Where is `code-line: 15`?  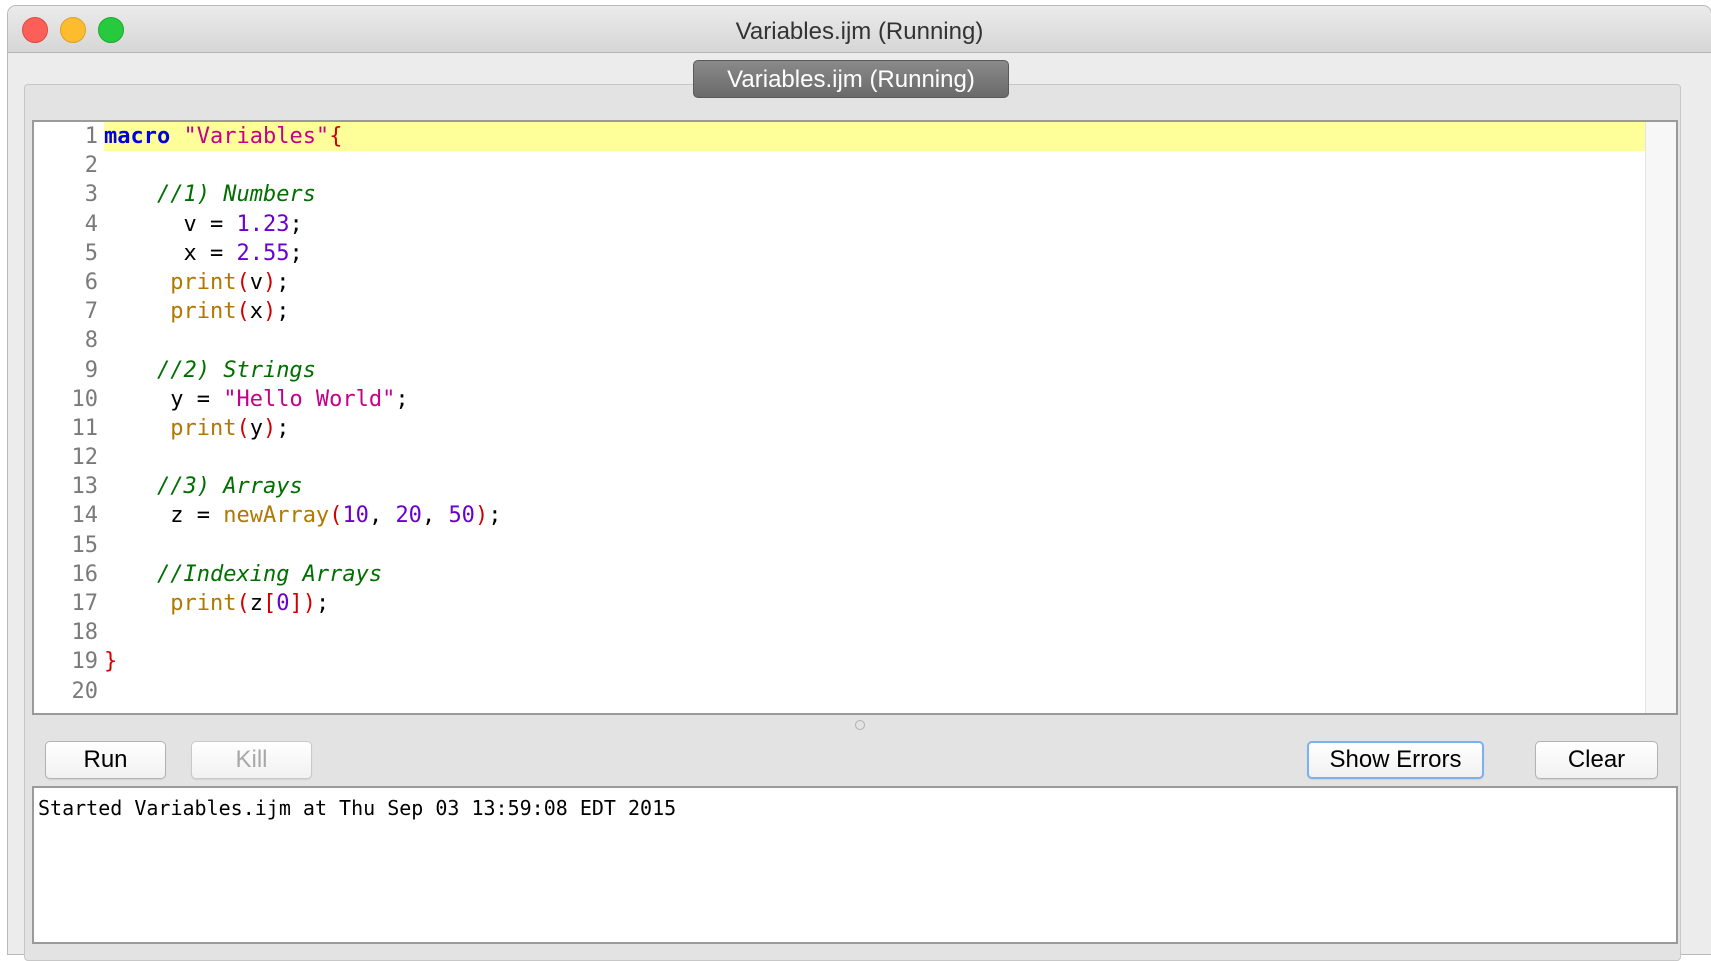 code-line: 15 is located at coordinates (855, 545).